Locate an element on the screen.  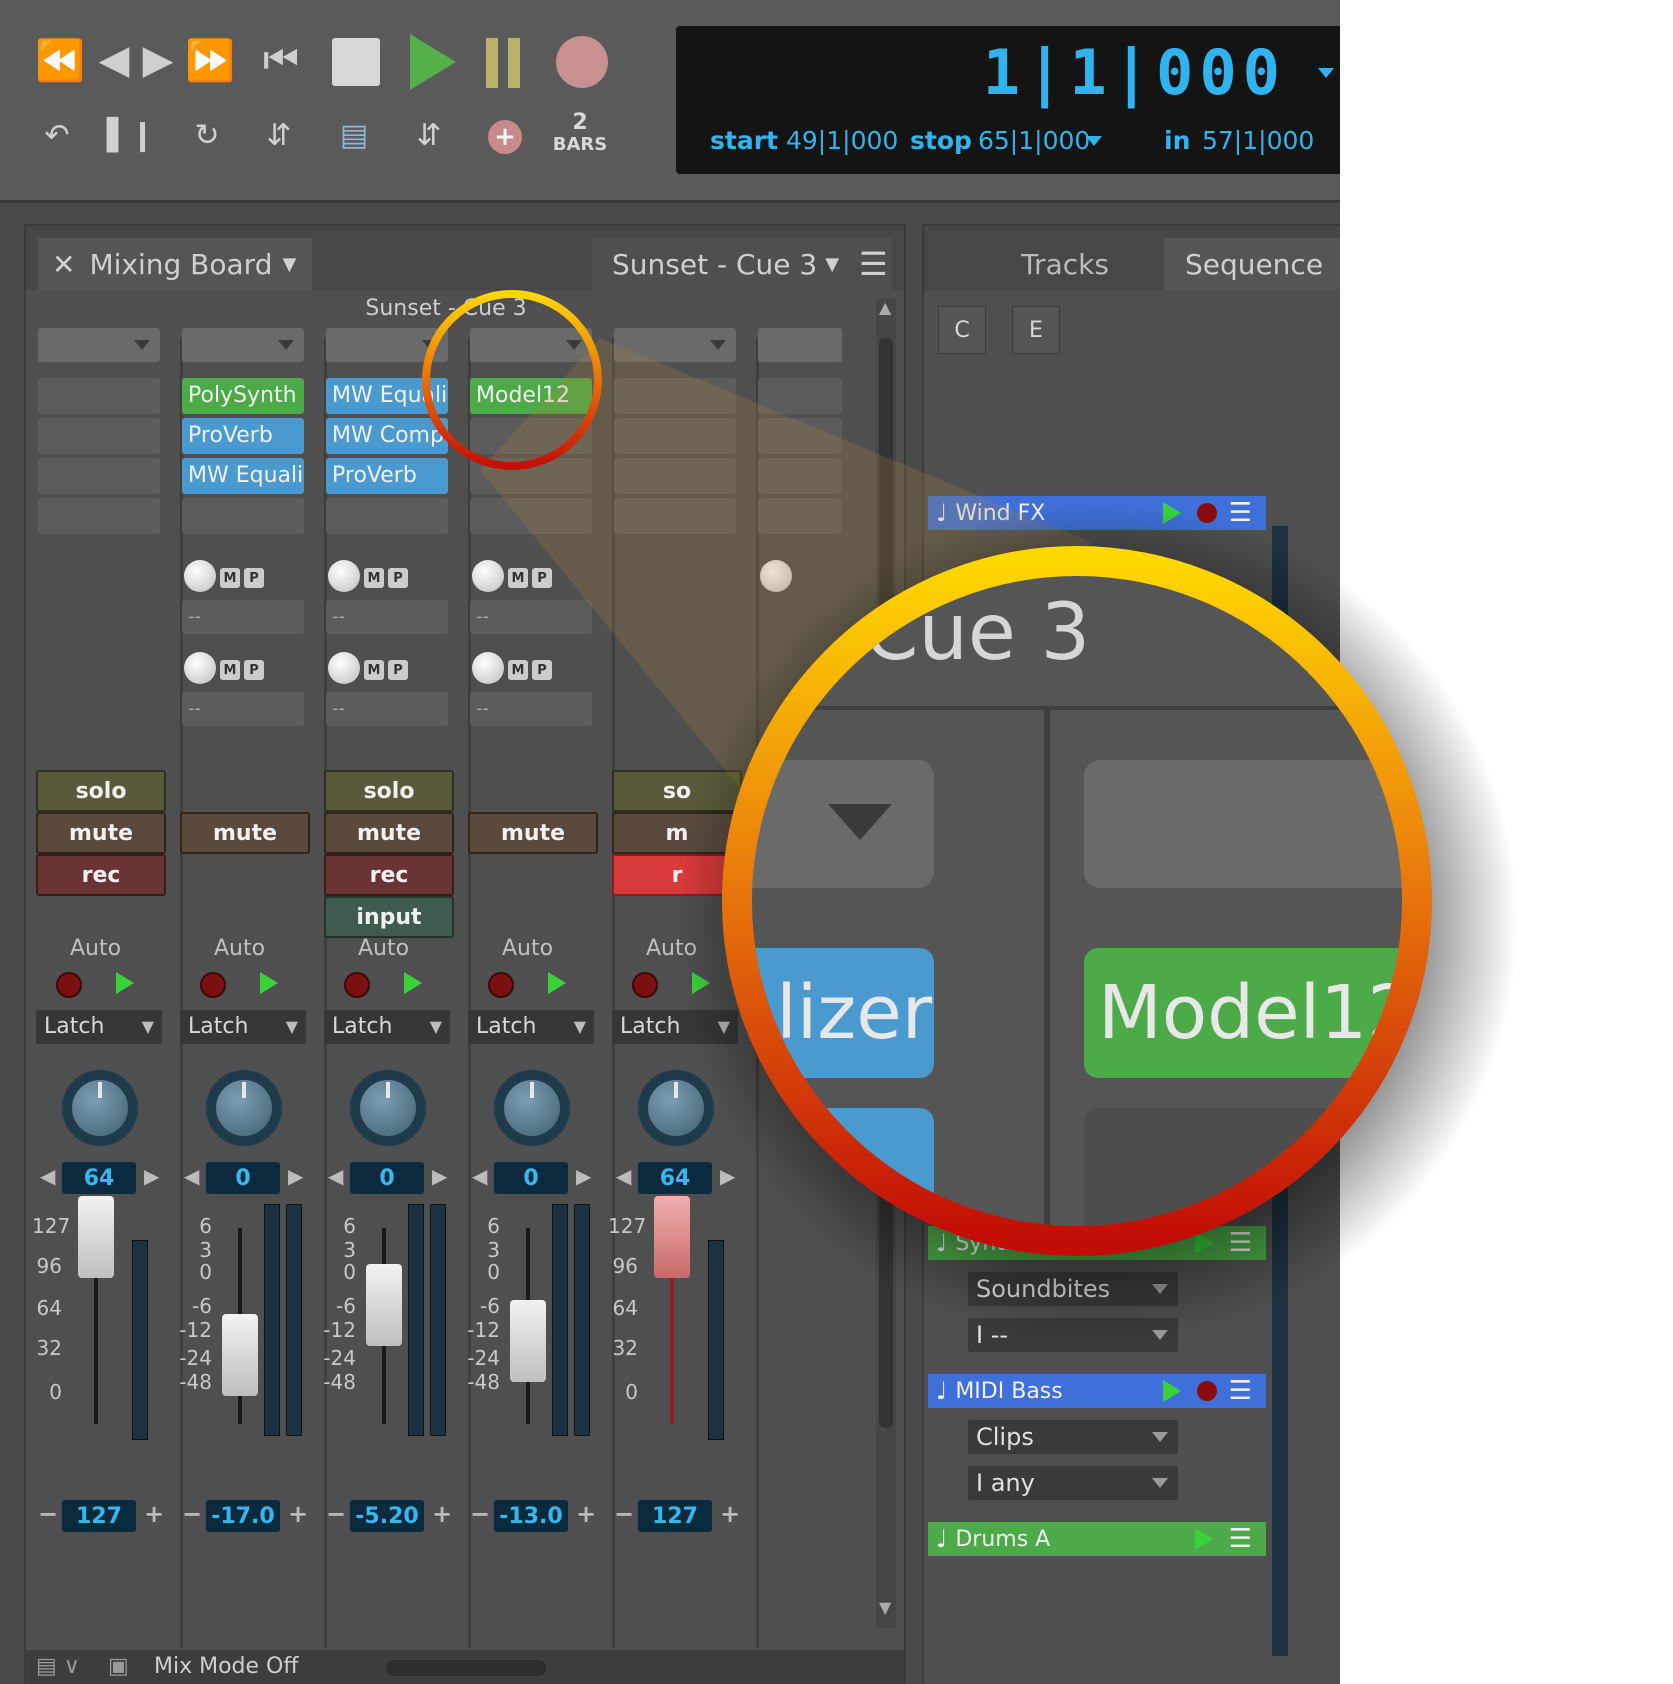
track-play-icon is located at coordinates (1171, 1391).